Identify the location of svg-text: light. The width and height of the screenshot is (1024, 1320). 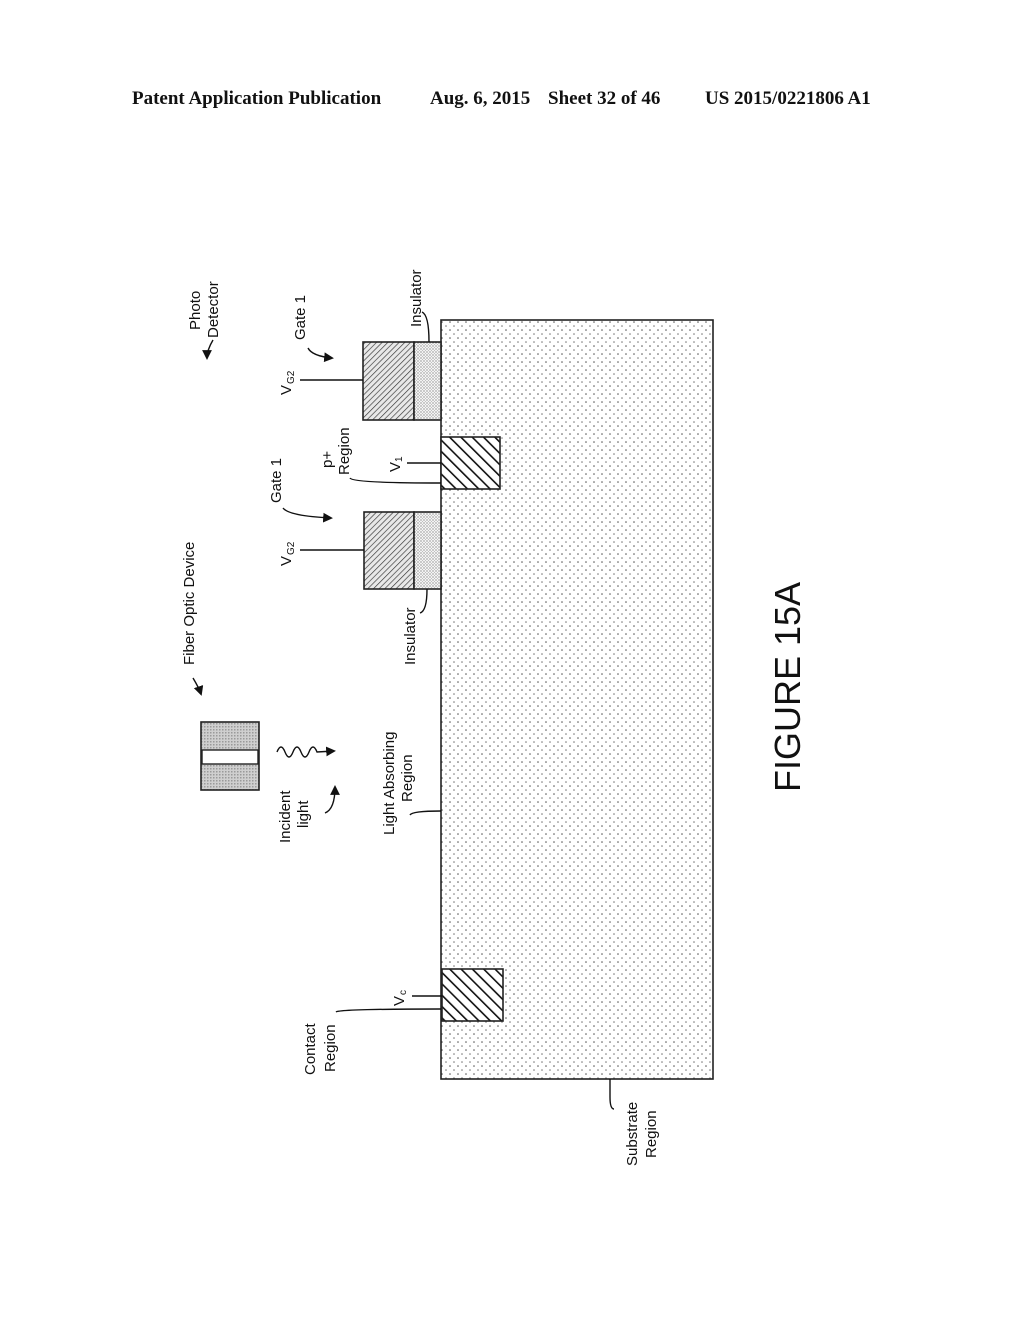
(303, 814).